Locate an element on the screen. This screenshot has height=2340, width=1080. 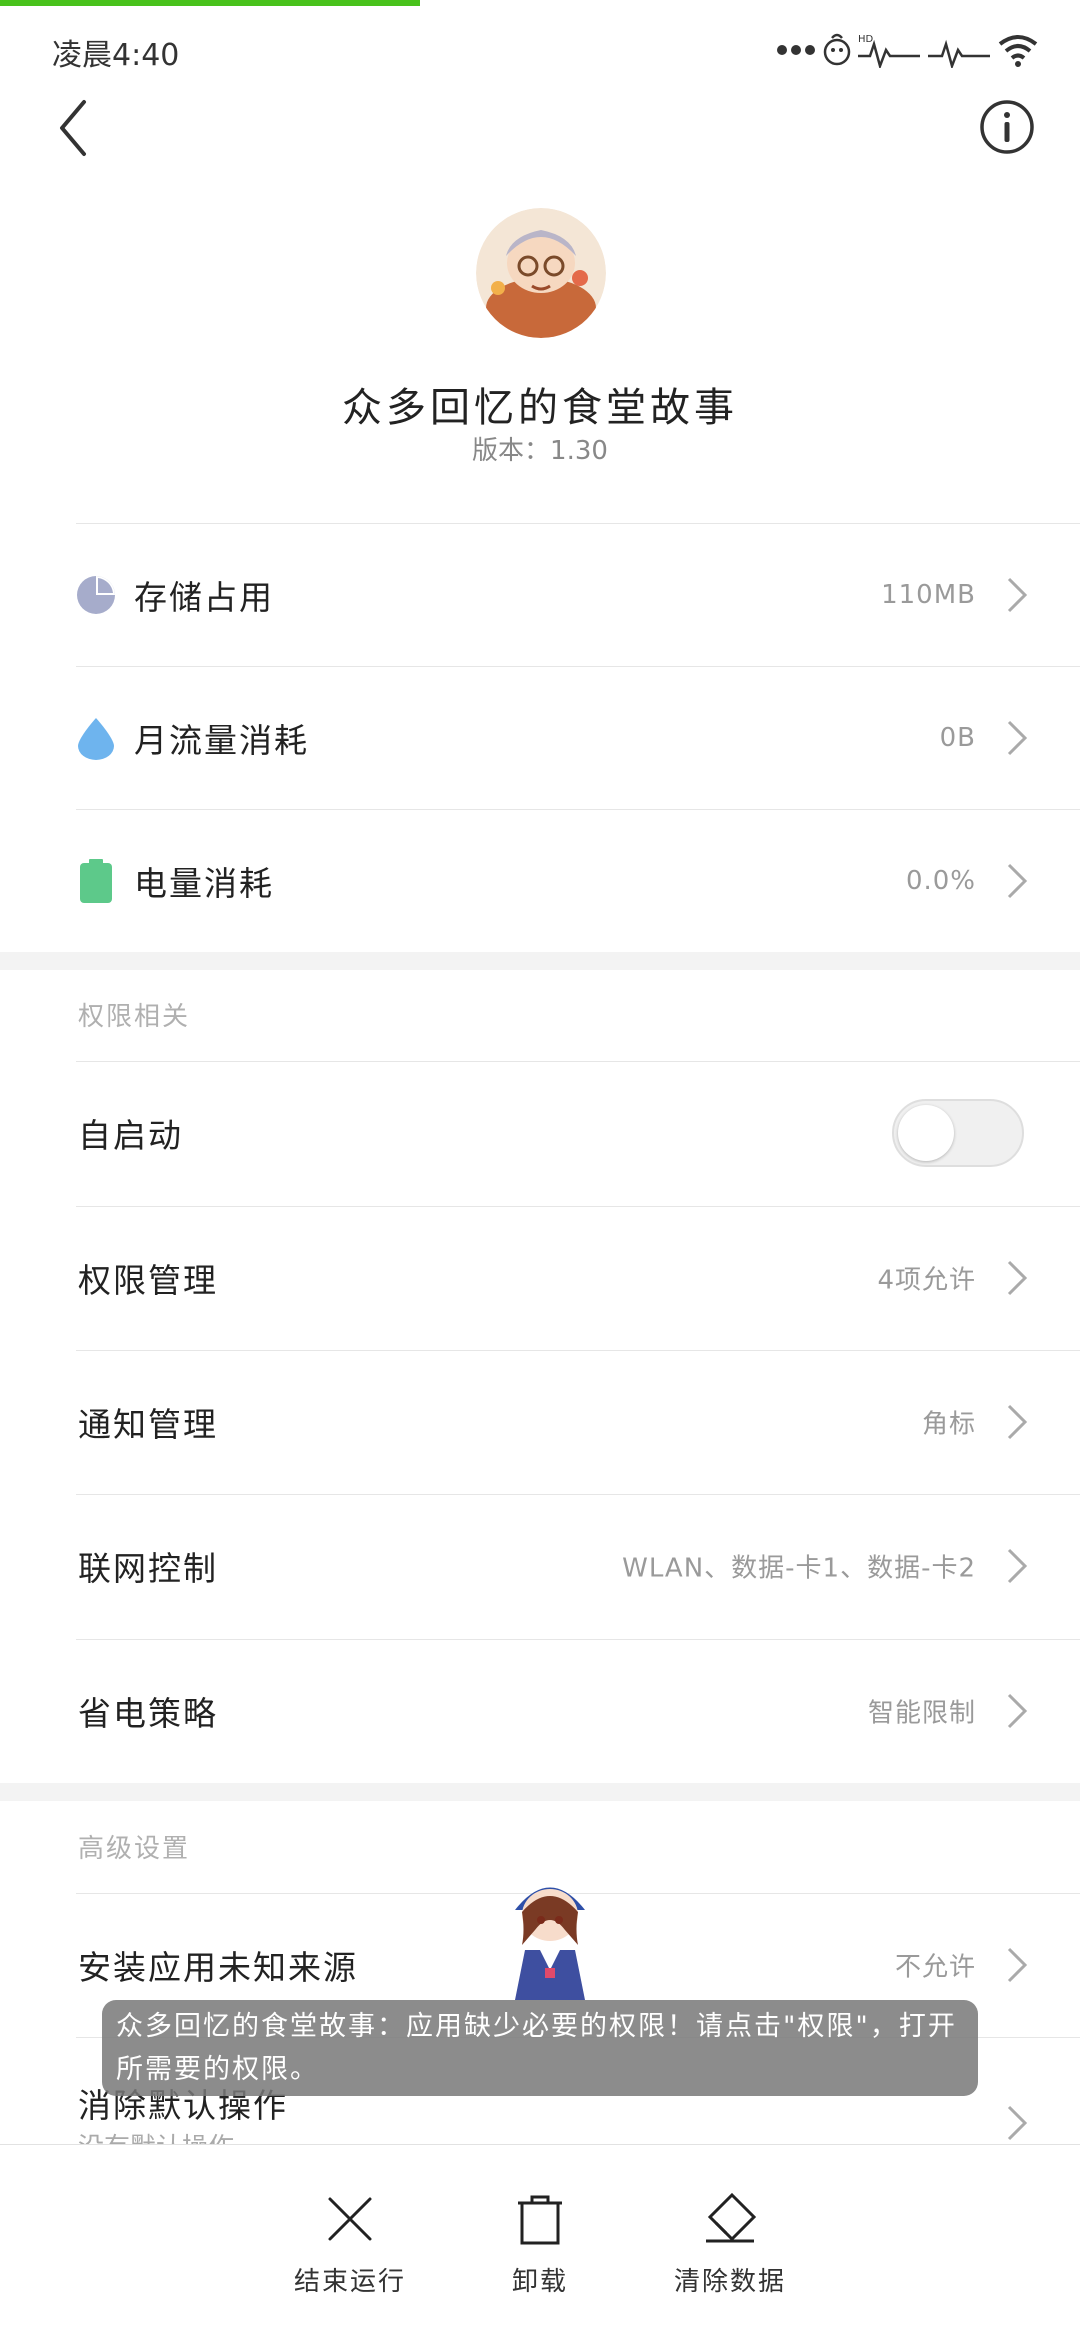
info-icon is located at coordinates (1007, 127).